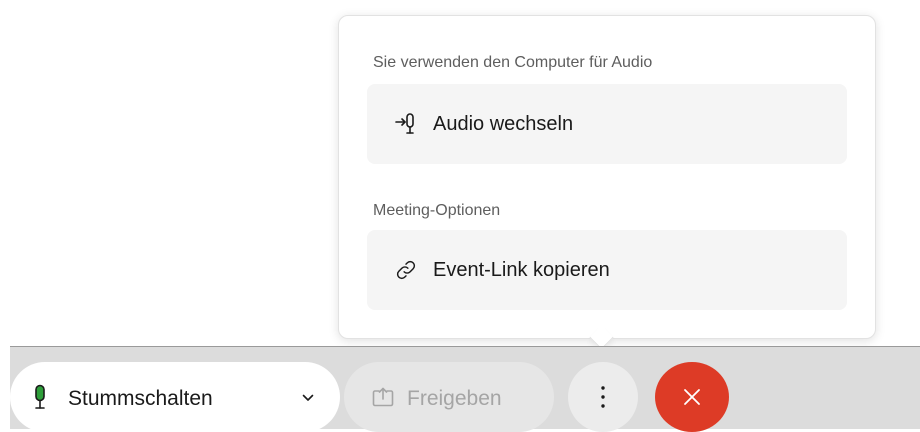 The height and width of the screenshot is (432, 920). Describe the element at coordinates (521, 270) in the screenshot. I see `copy-event-link-label: Event-Link kopieren` at that location.